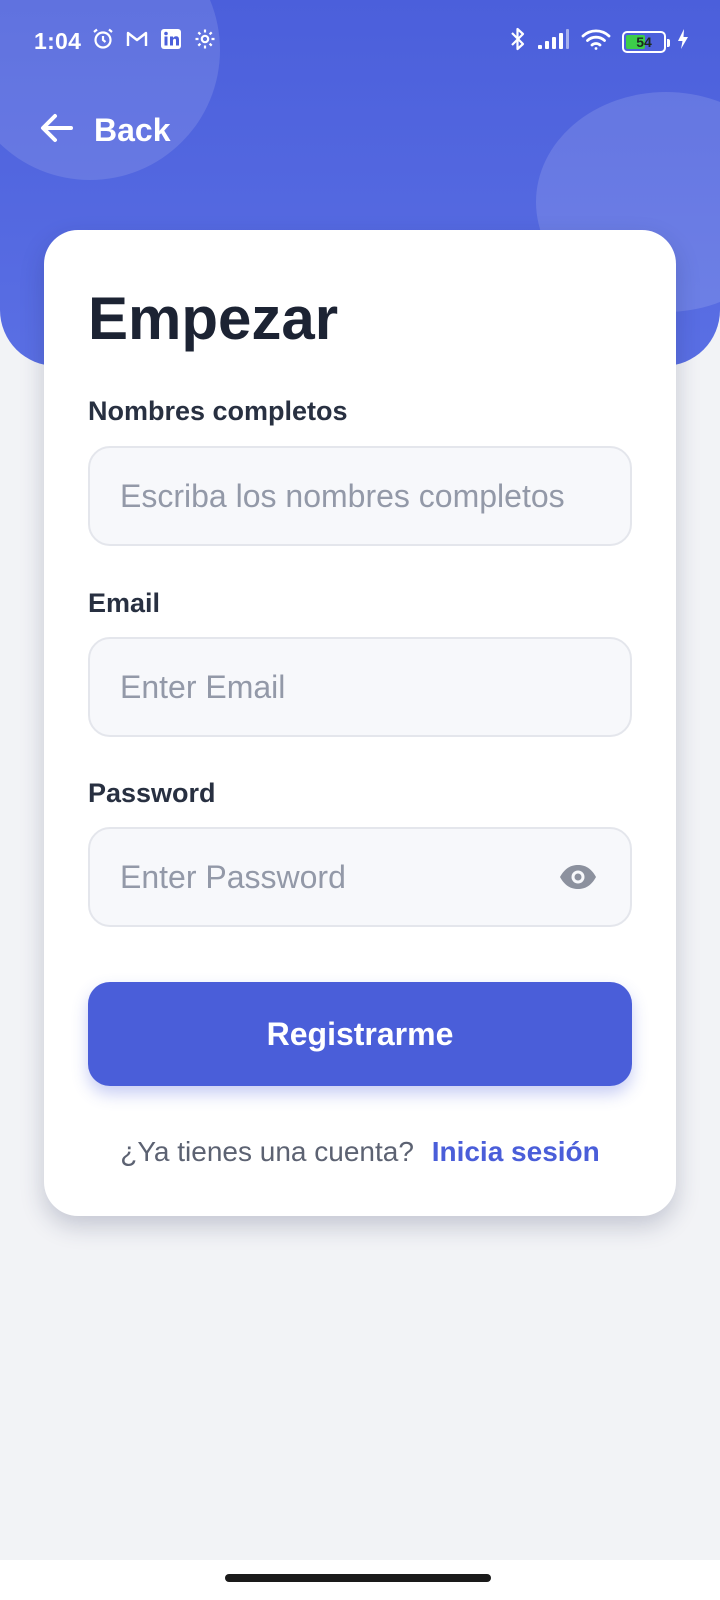 Image resolution: width=720 pixels, height=1600 pixels. I want to click on back-label: Back, so click(132, 130).